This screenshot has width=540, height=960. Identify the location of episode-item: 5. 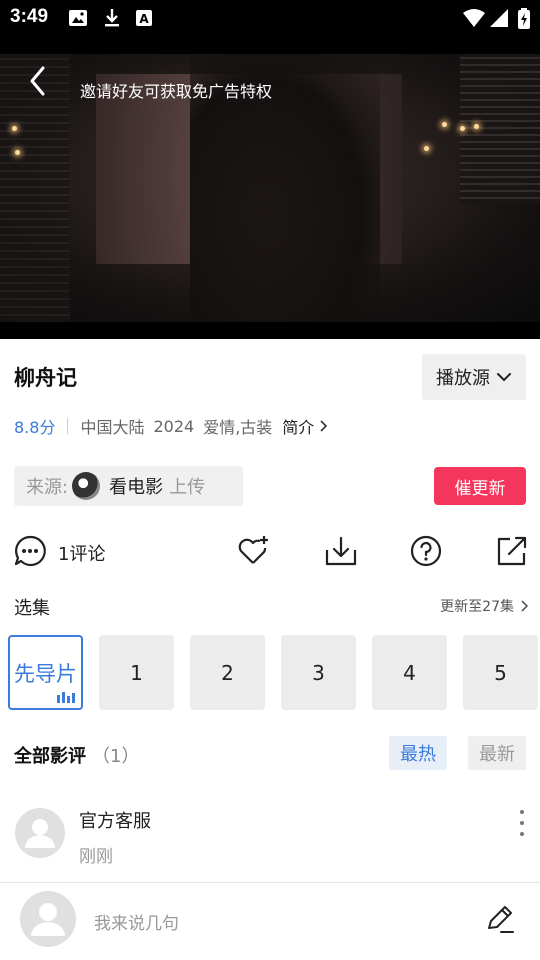
(500, 672).